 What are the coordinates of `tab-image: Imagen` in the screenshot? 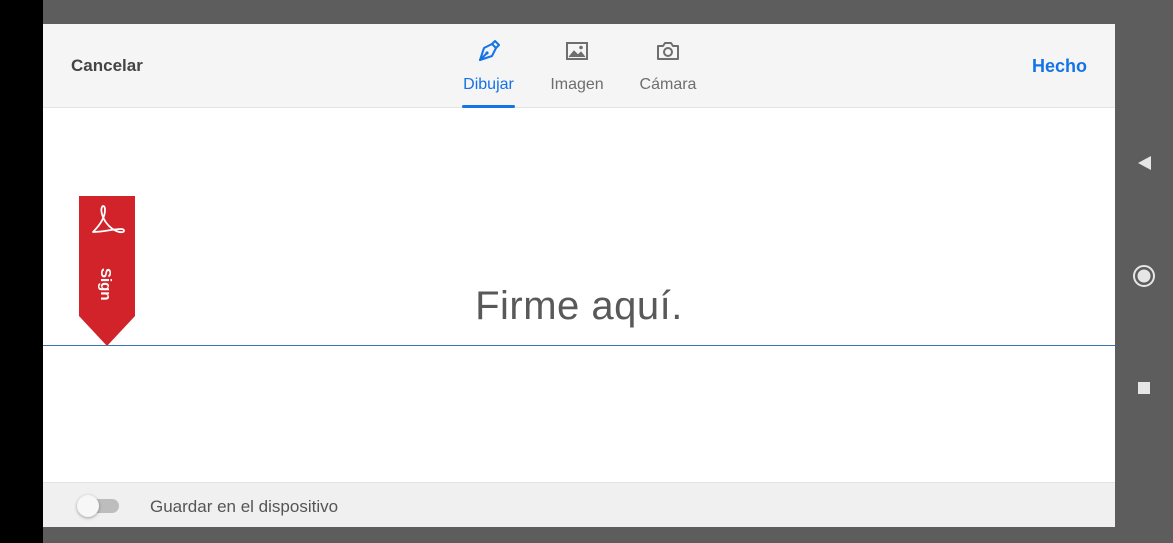 It's located at (577, 72).